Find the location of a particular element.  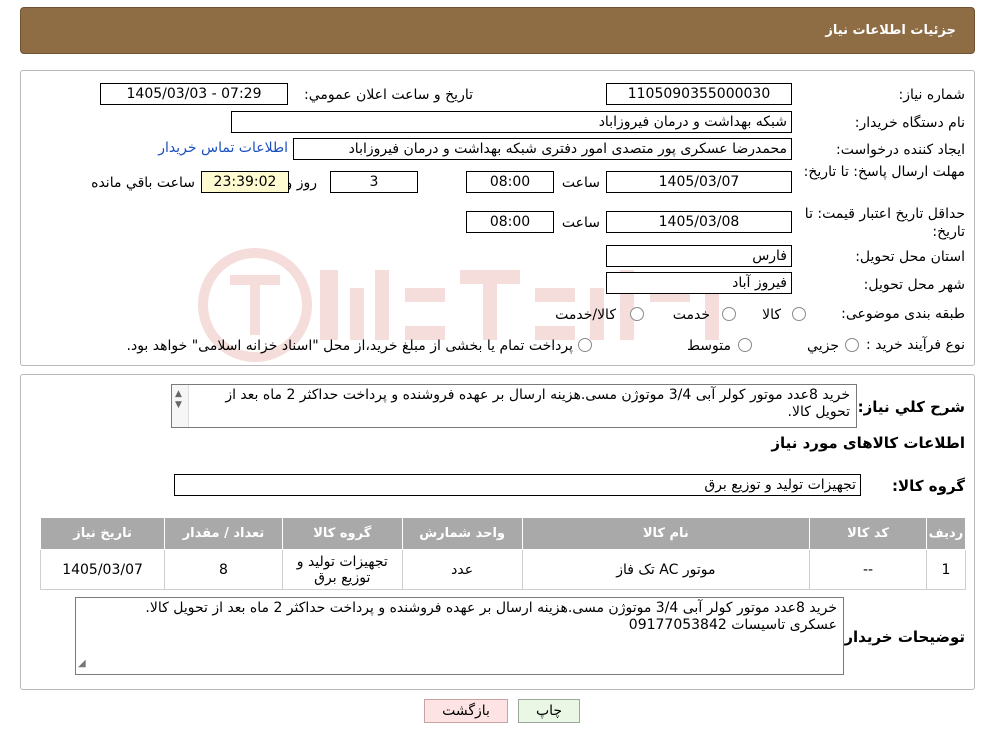

col-date: تاریخ نیاز is located at coordinates (102, 533).